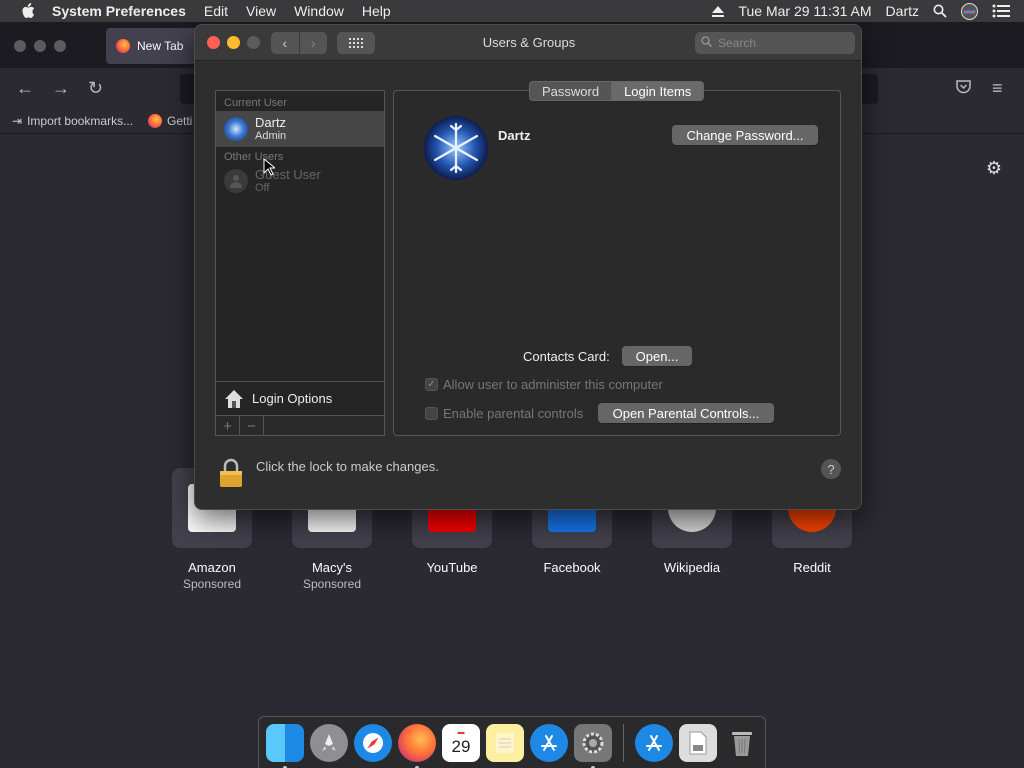  Describe the element at coordinates (255, 103) in the screenshot. I see `current-user-header: Current User` at that location.